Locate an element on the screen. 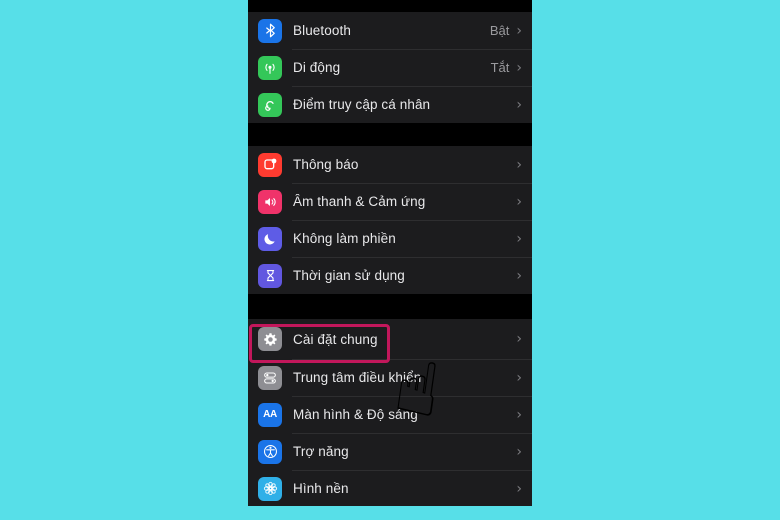 The width and height of the screenshot is (780, 520). settings-row-value: Tắt is located at coordinates (500, 67).